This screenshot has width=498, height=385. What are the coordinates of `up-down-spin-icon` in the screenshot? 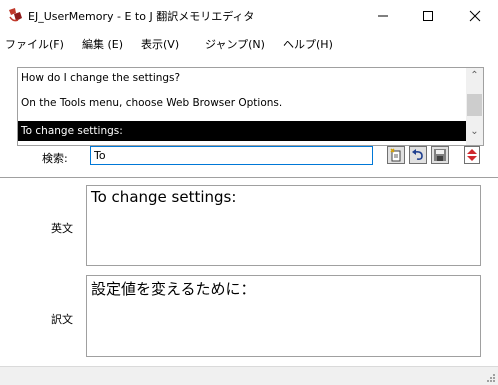 It's located at (472, 155).